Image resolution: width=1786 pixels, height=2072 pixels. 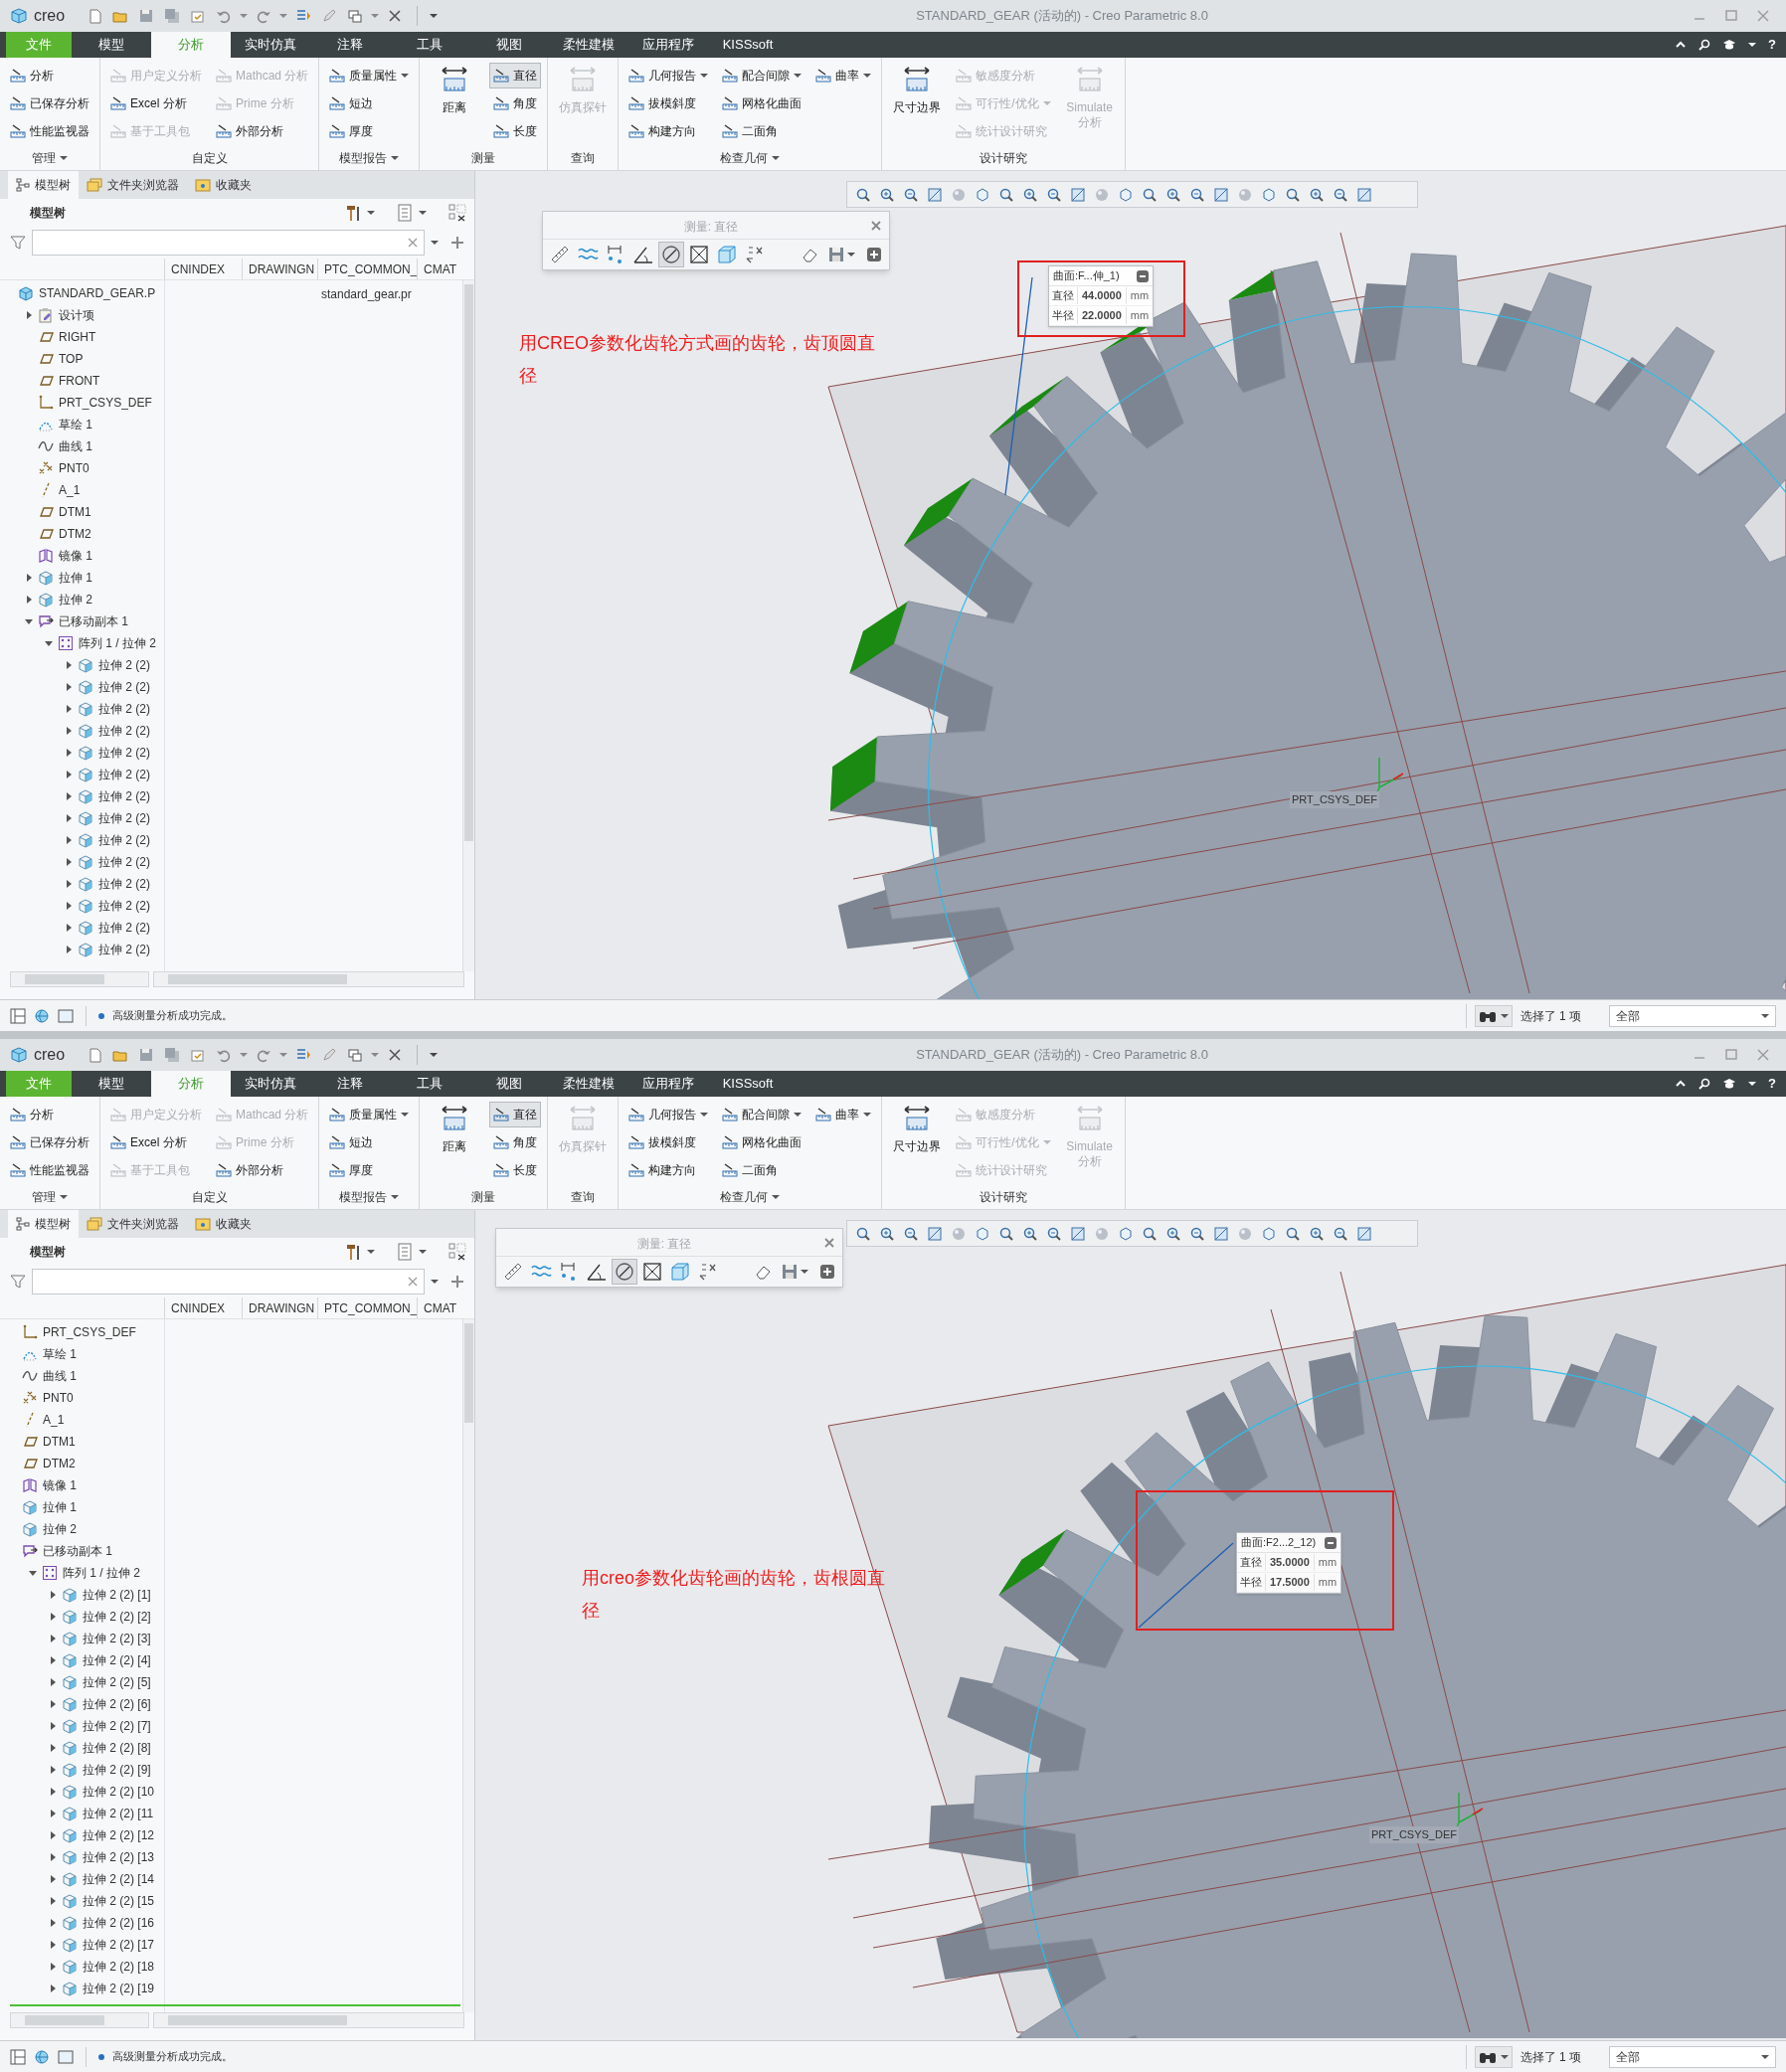 I want to click on tree-item: RIGHT, so click(x=77, y=337).